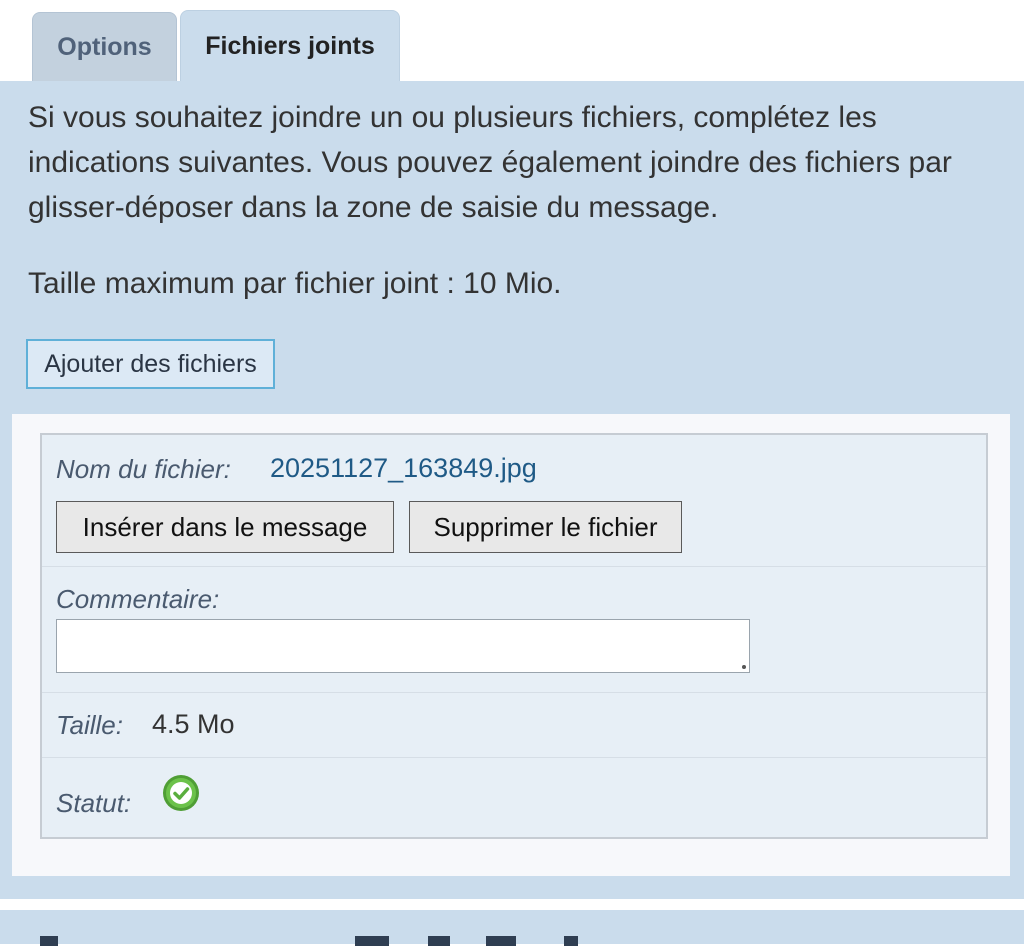 The image size is (1024, 946). I want to click on filename-value: 20251127_163849.jpg, so click(403, 468).